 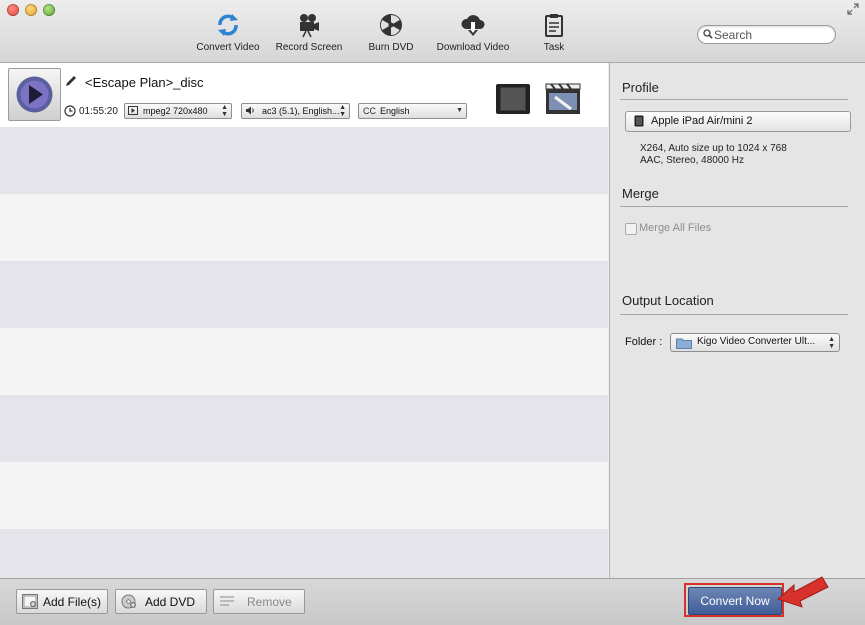 I want to click on merge-heading: Merge, so click(x=640, y=193).